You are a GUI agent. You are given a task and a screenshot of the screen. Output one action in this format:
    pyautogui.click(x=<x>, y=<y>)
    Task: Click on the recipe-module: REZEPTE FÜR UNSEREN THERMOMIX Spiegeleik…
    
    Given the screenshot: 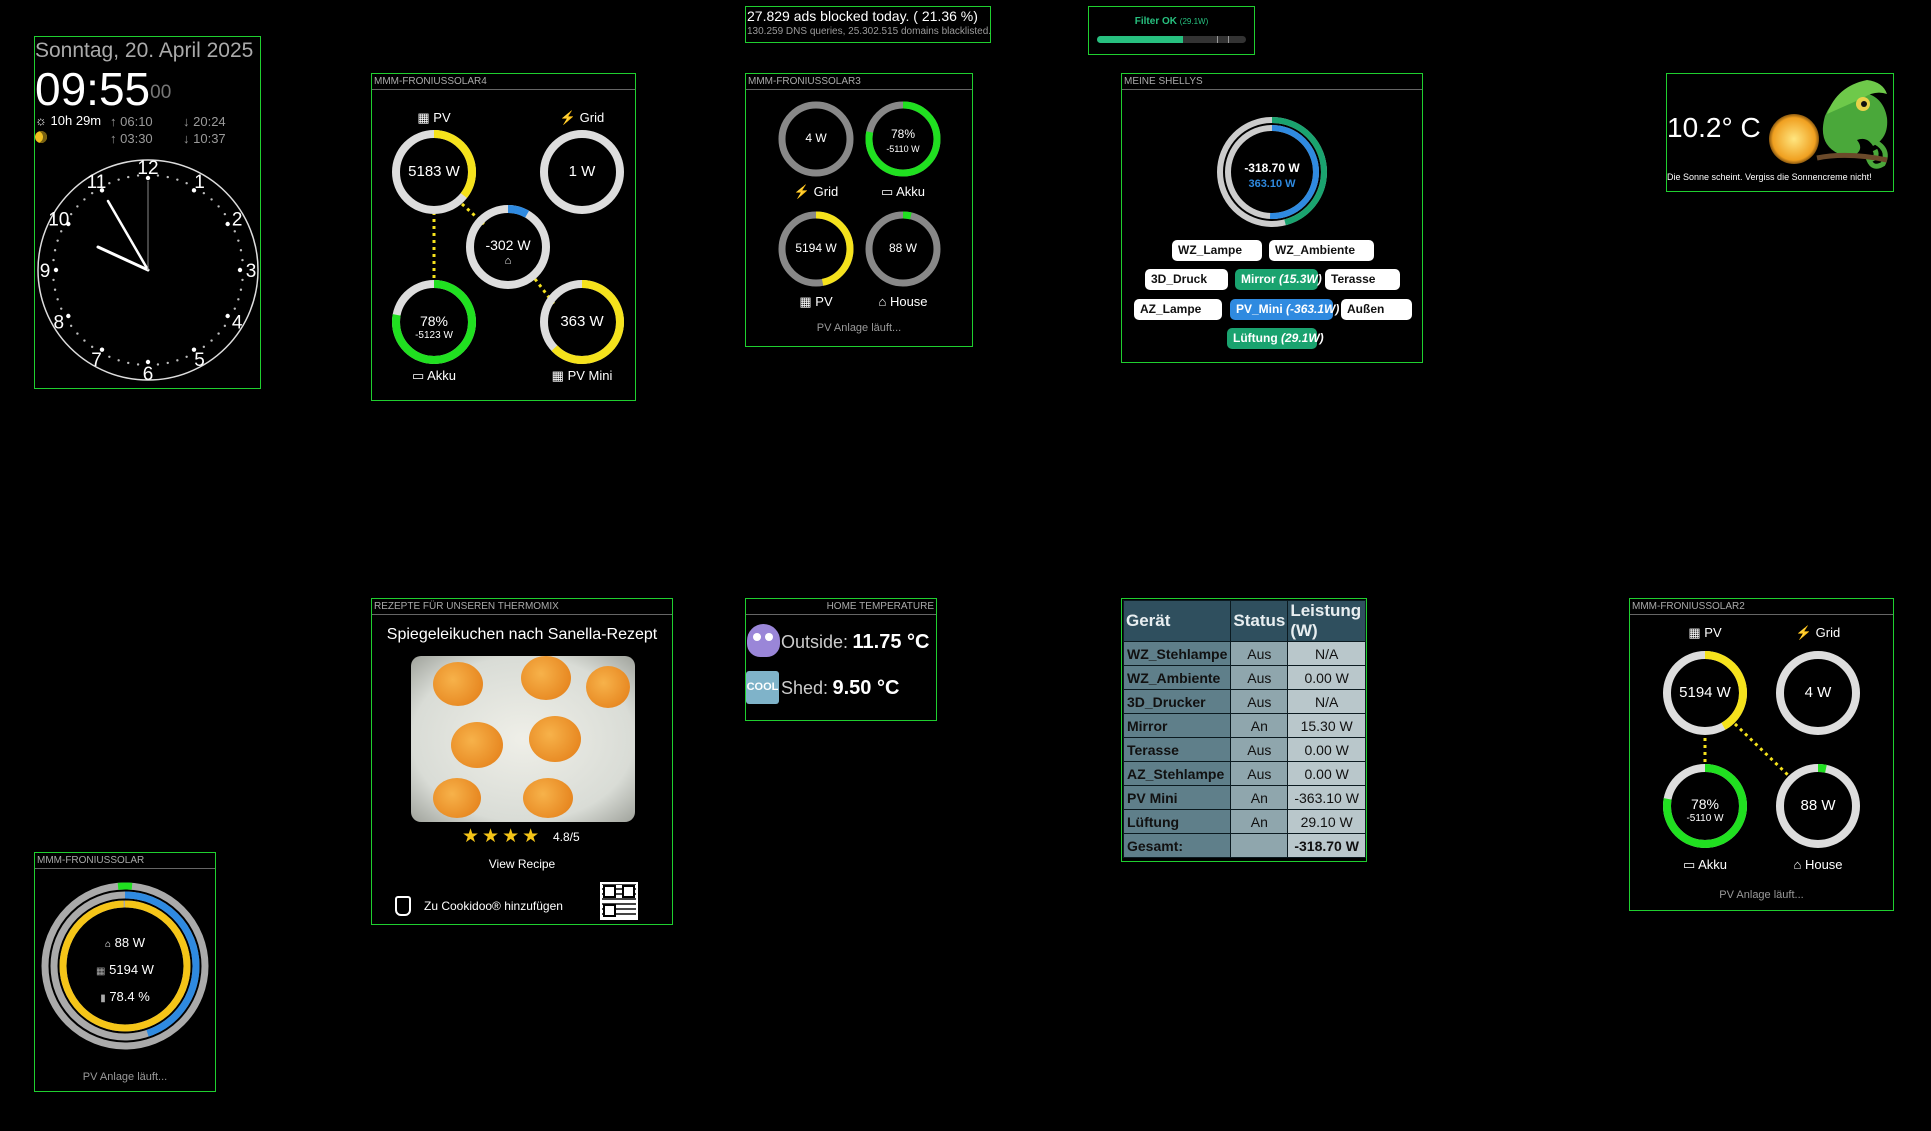 What is the action you would take?
    pyautogui.click(x=522, y=761)
    